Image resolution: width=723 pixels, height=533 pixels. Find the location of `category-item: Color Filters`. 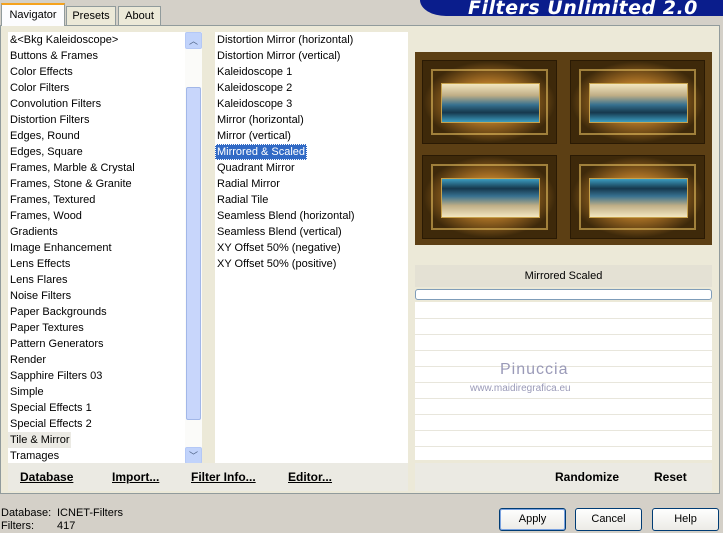

category-item: Color Filters is located at coordinates (39, 88).